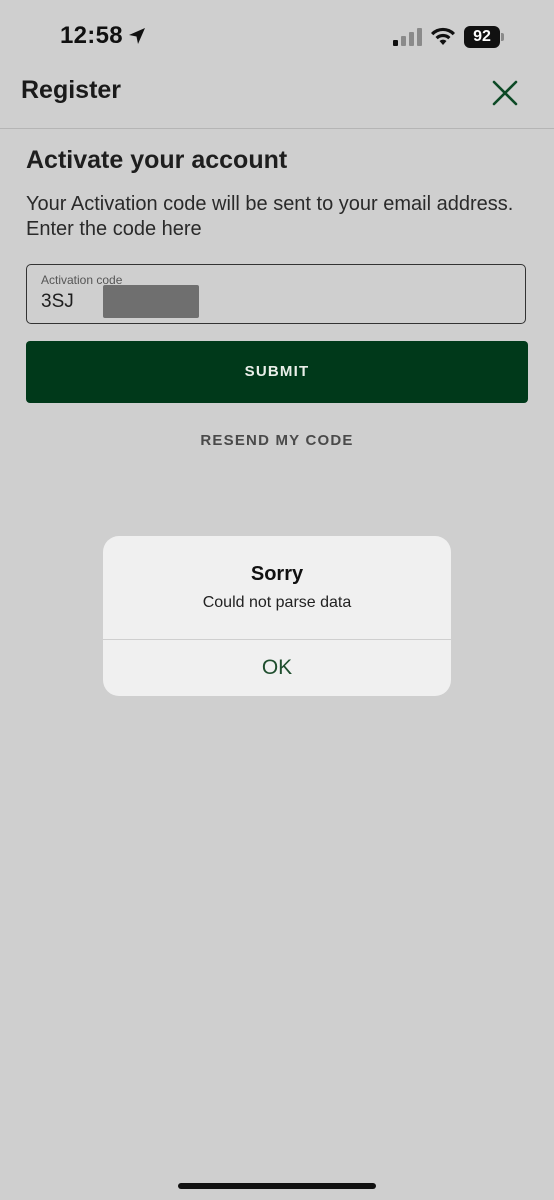 This screenshot has height=1200, width=554. I want to click on status-bar: 12:58 92, so click(277, 36).